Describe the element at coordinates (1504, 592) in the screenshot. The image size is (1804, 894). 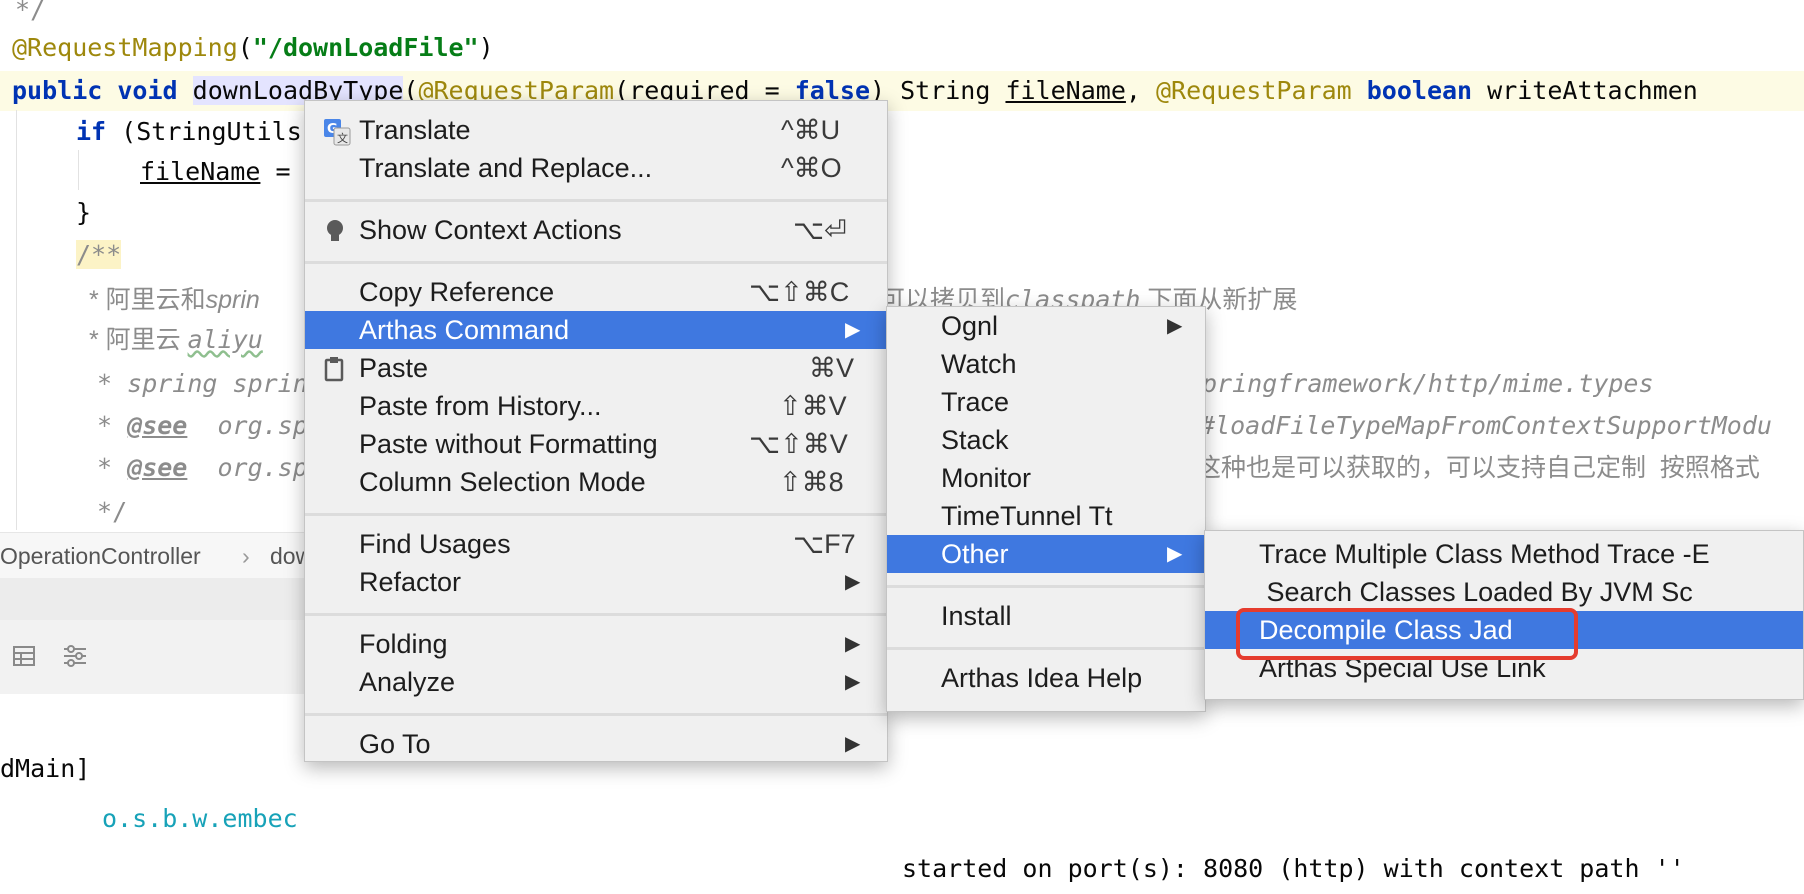
I see `menu-item-search-classes: Search Classes Loaded By JVM Sc` at that location.